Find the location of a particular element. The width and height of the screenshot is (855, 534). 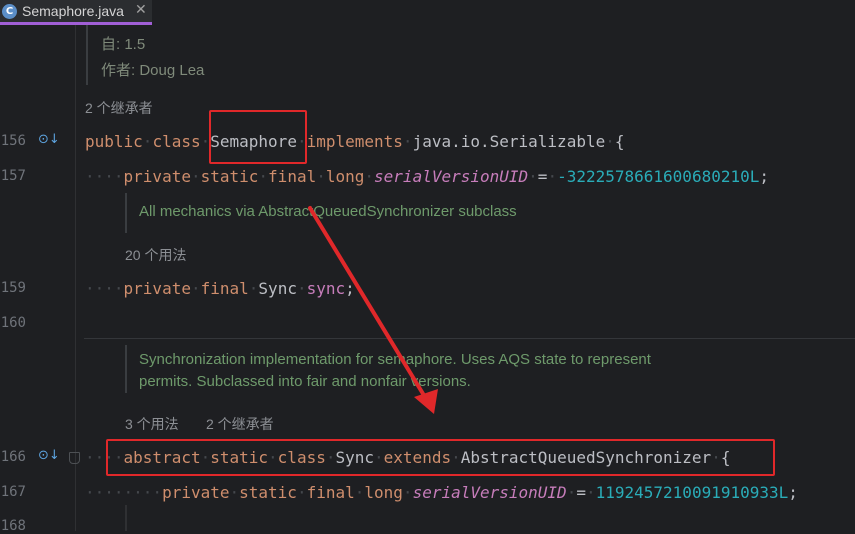

annotation-arrow is located at coordinates (373, 310).